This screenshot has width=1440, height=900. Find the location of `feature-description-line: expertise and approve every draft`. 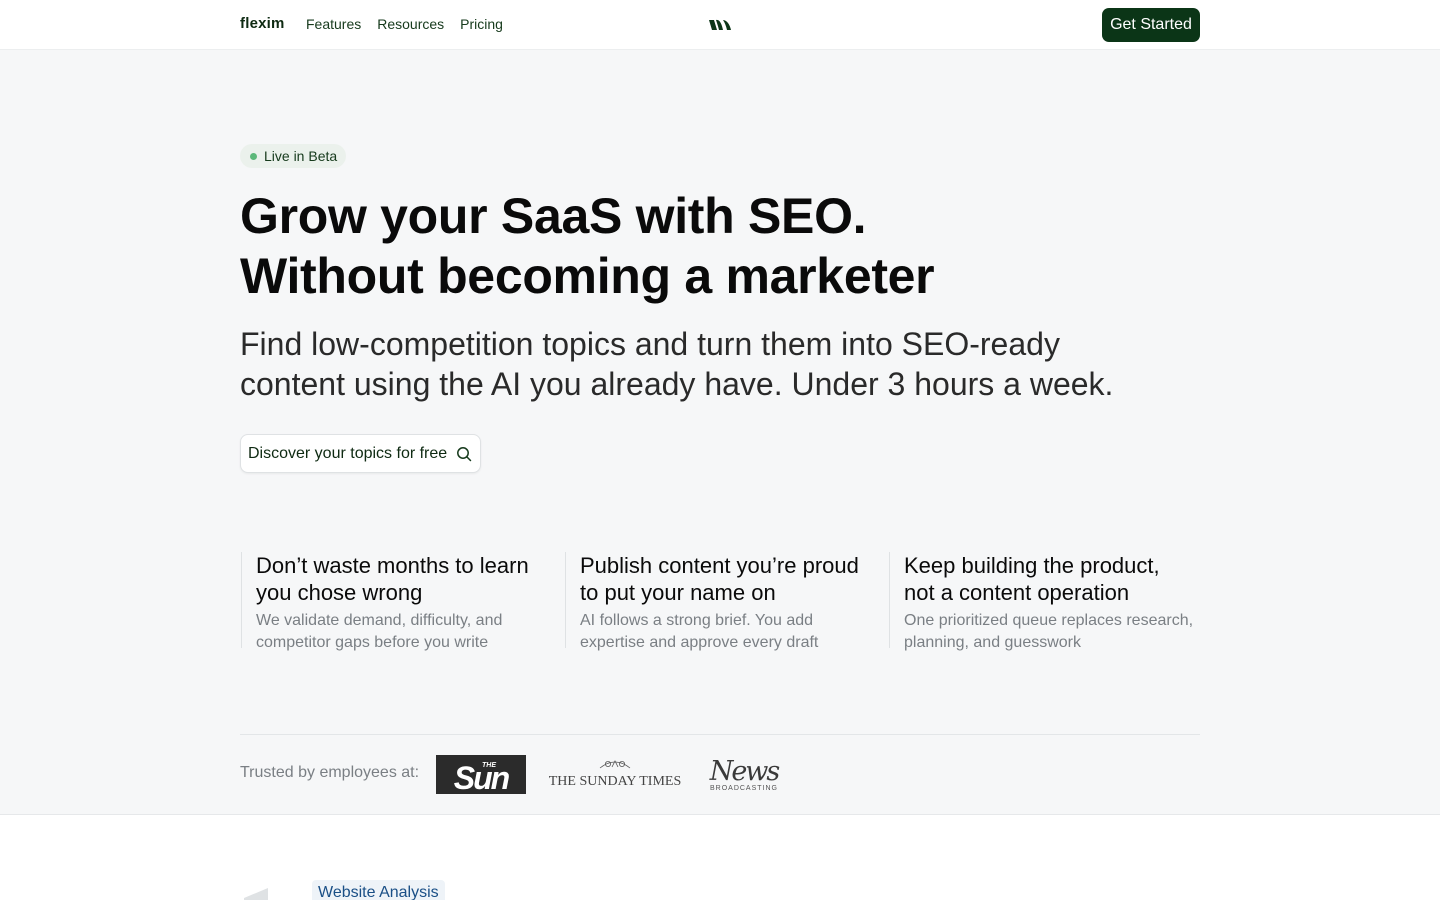

feature-description-line: expertise and approve every draft is located at coordinates (699, 642).